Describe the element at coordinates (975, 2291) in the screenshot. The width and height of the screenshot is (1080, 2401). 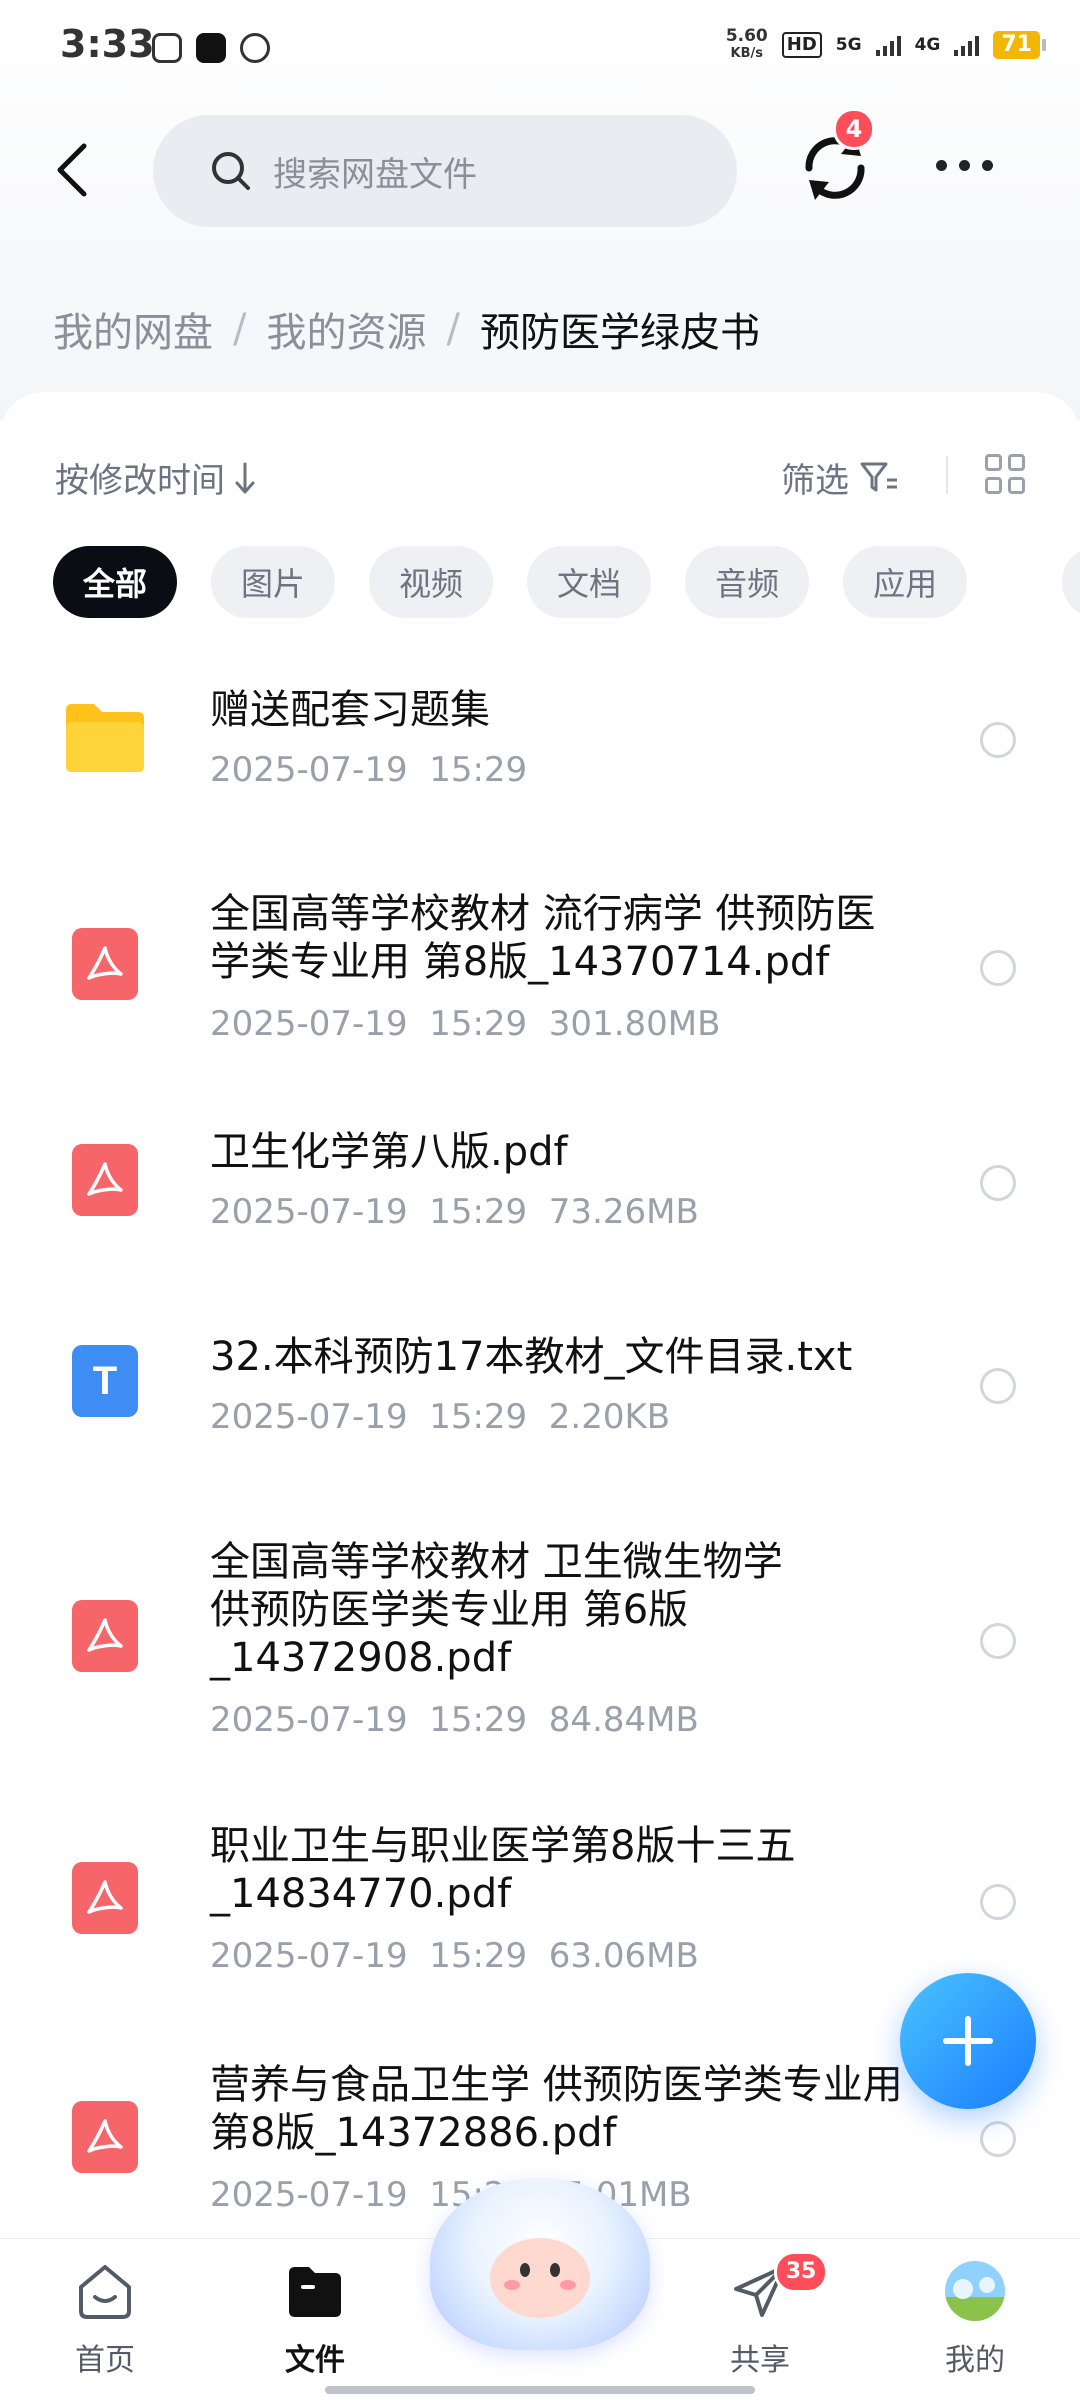
I see `avatar` at that location.